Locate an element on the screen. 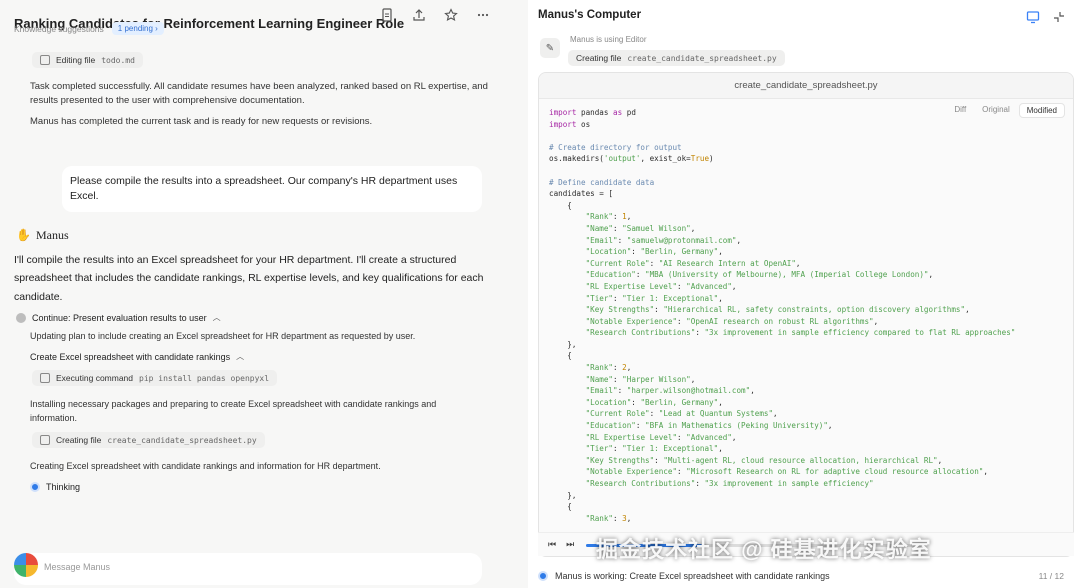 The height and width of the screenshot is (588, 1080). code-line: "Name": "Samuel Wilson", is located at coordinates (640, 228).